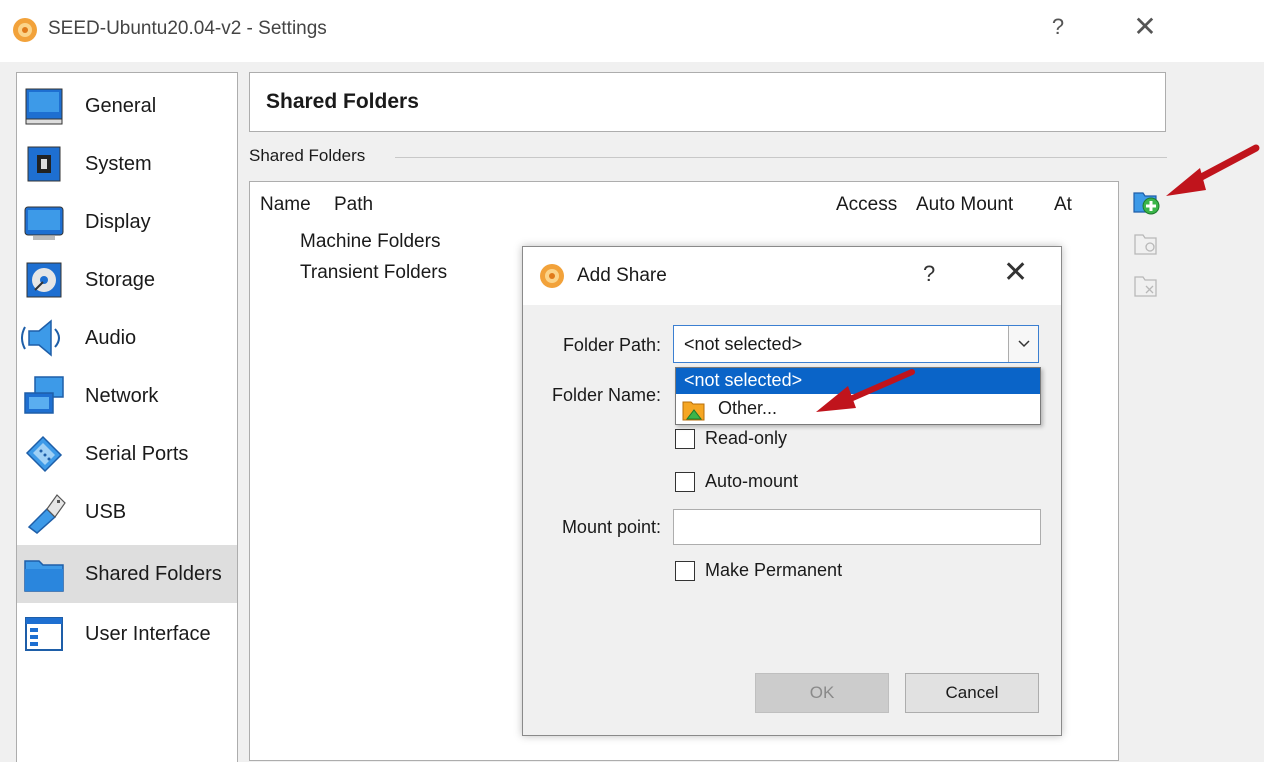 The image size is (1264, 762). What do you see at coordinates (611, 527) in the screenshot?
I see `mount-point-label: Mount point:` at bounding box center [611, 527].